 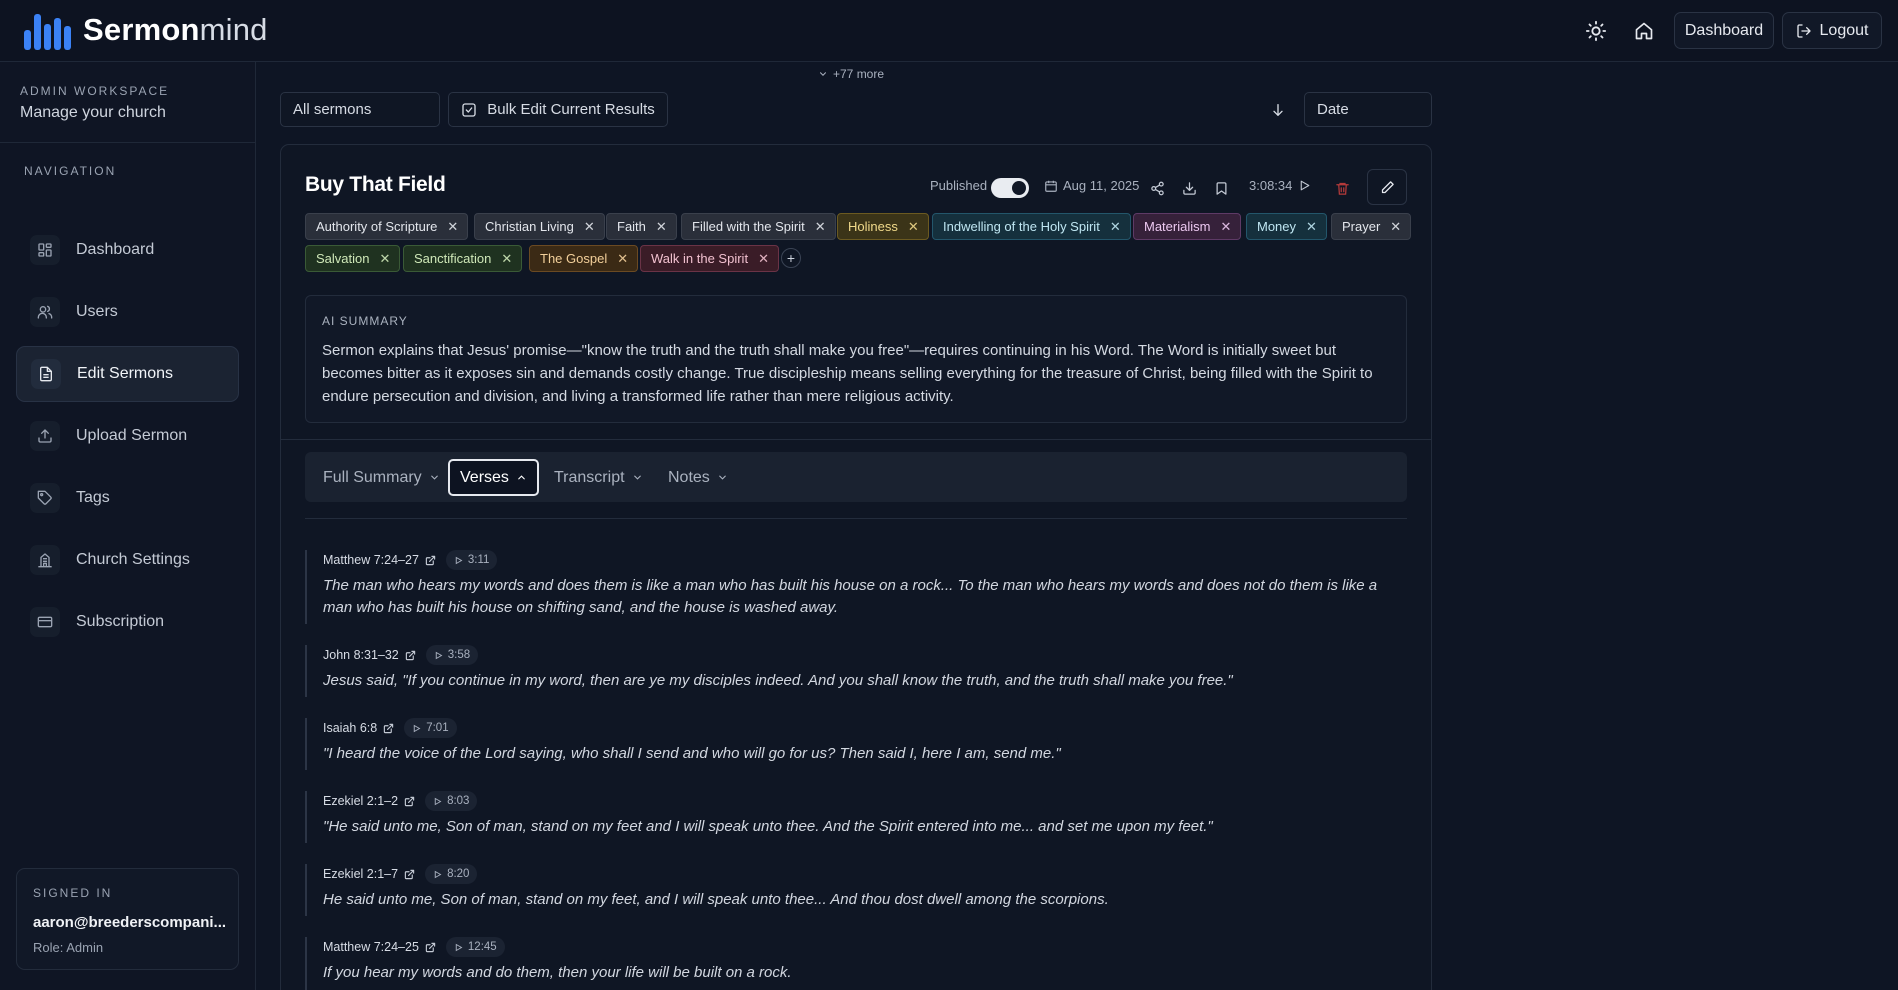 What do you see at coordinates (1368, 109) in the screenshot?
I see `sort-select: Date` at bounding box center [1368, 109].